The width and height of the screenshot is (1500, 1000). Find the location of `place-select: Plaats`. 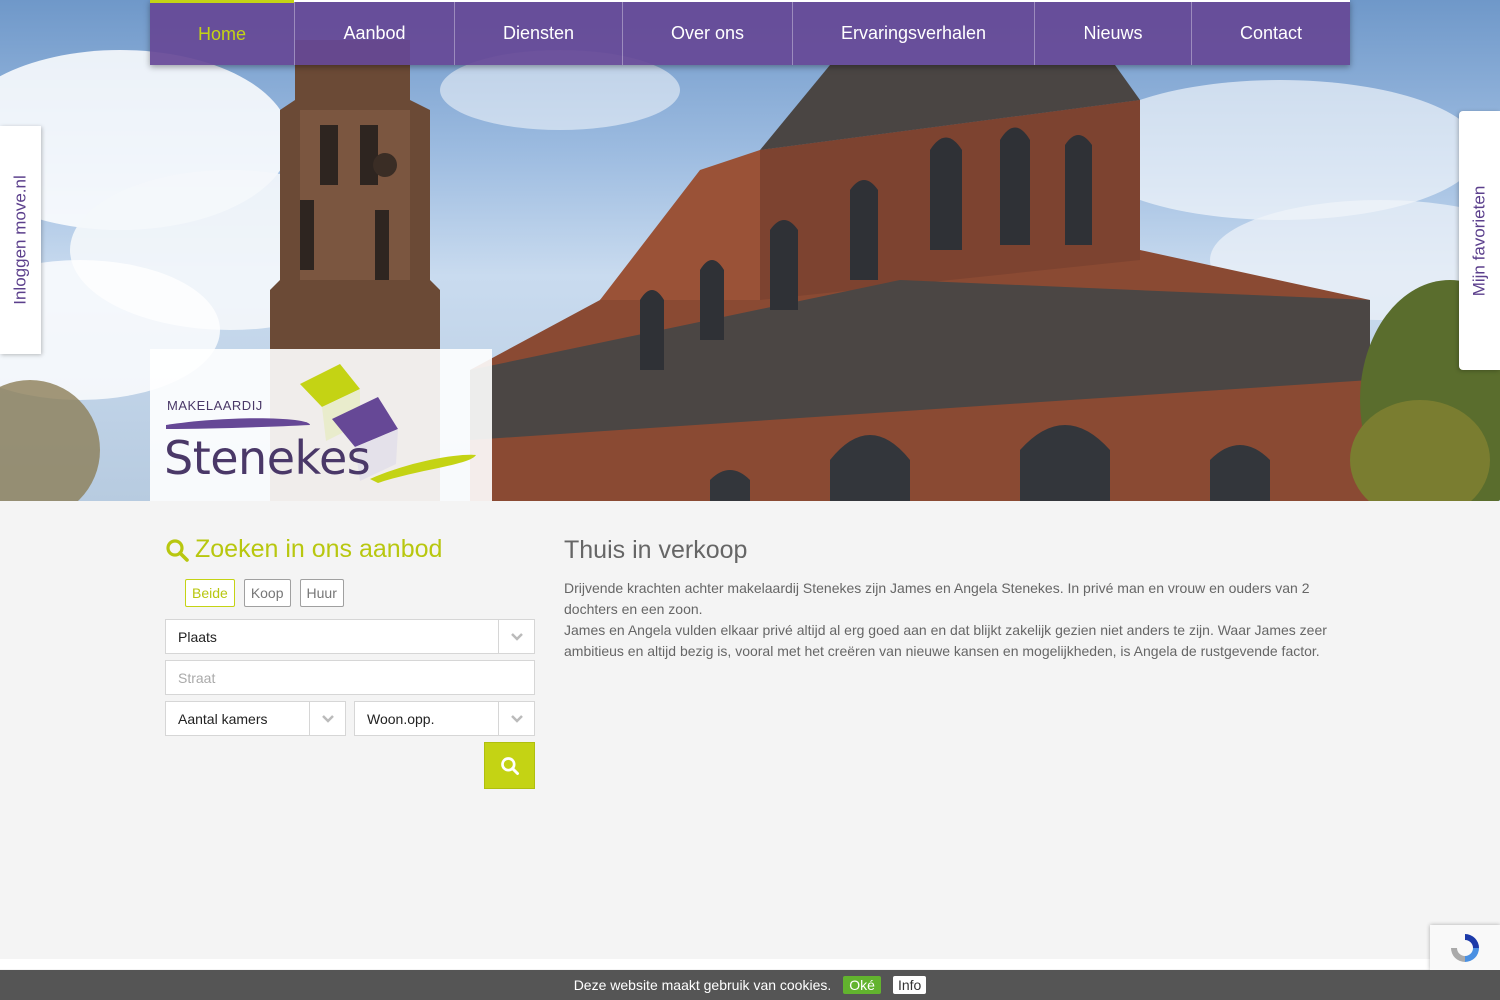

place-select: Plaats is located at coordinates (350, 636).